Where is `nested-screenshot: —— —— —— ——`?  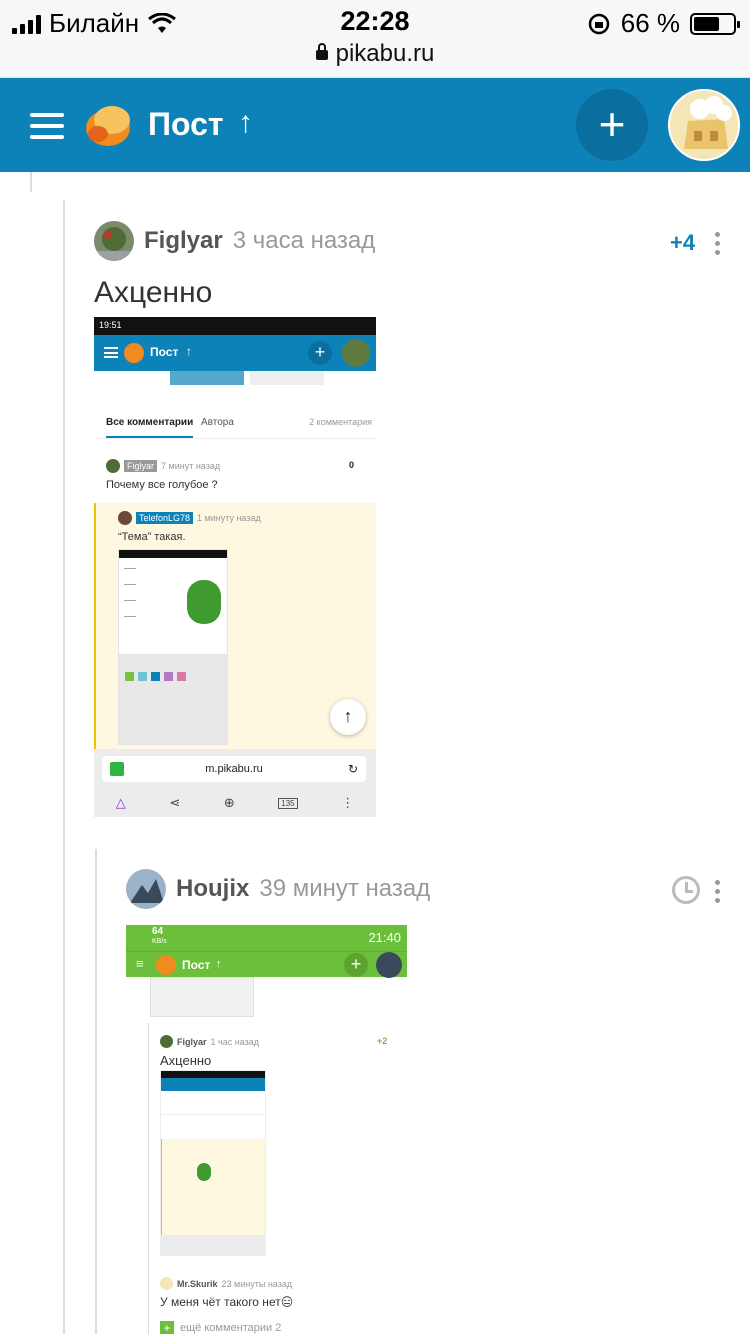
nested-screenshot: —— —— —— —— is located at coordinates (173, 647).